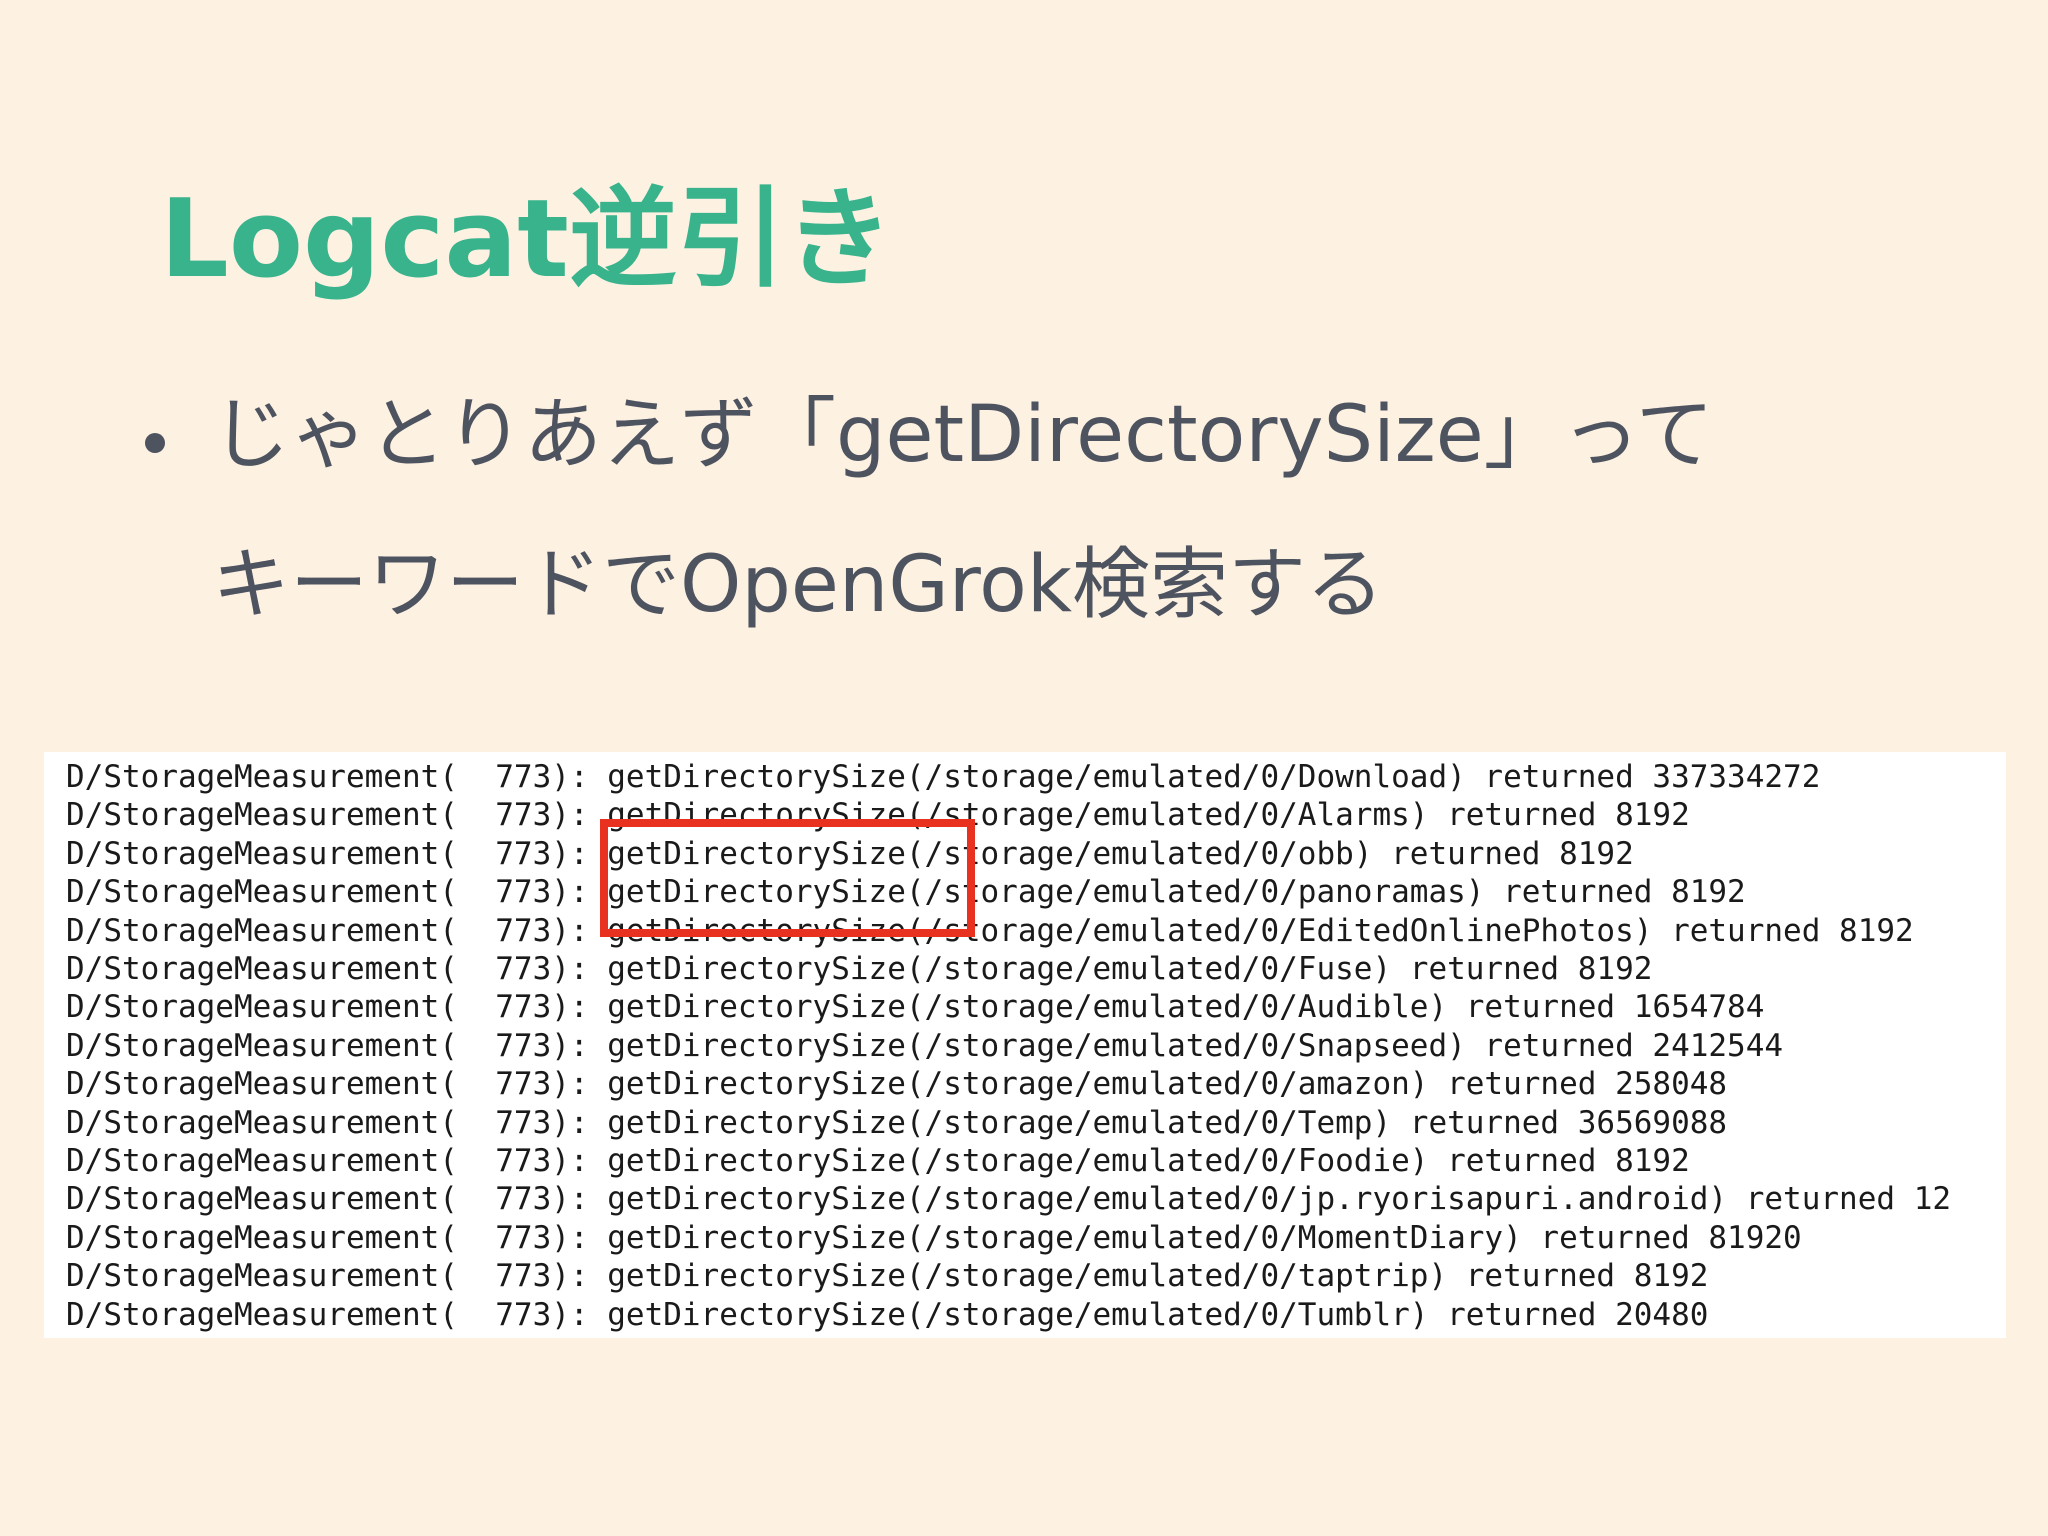 Image resolution: width=2048 pixels, height=1536 pixels. I want to click on bullet-text-line-1: じゃとりあえず「getDirectorySize」って, so click(963, 435).